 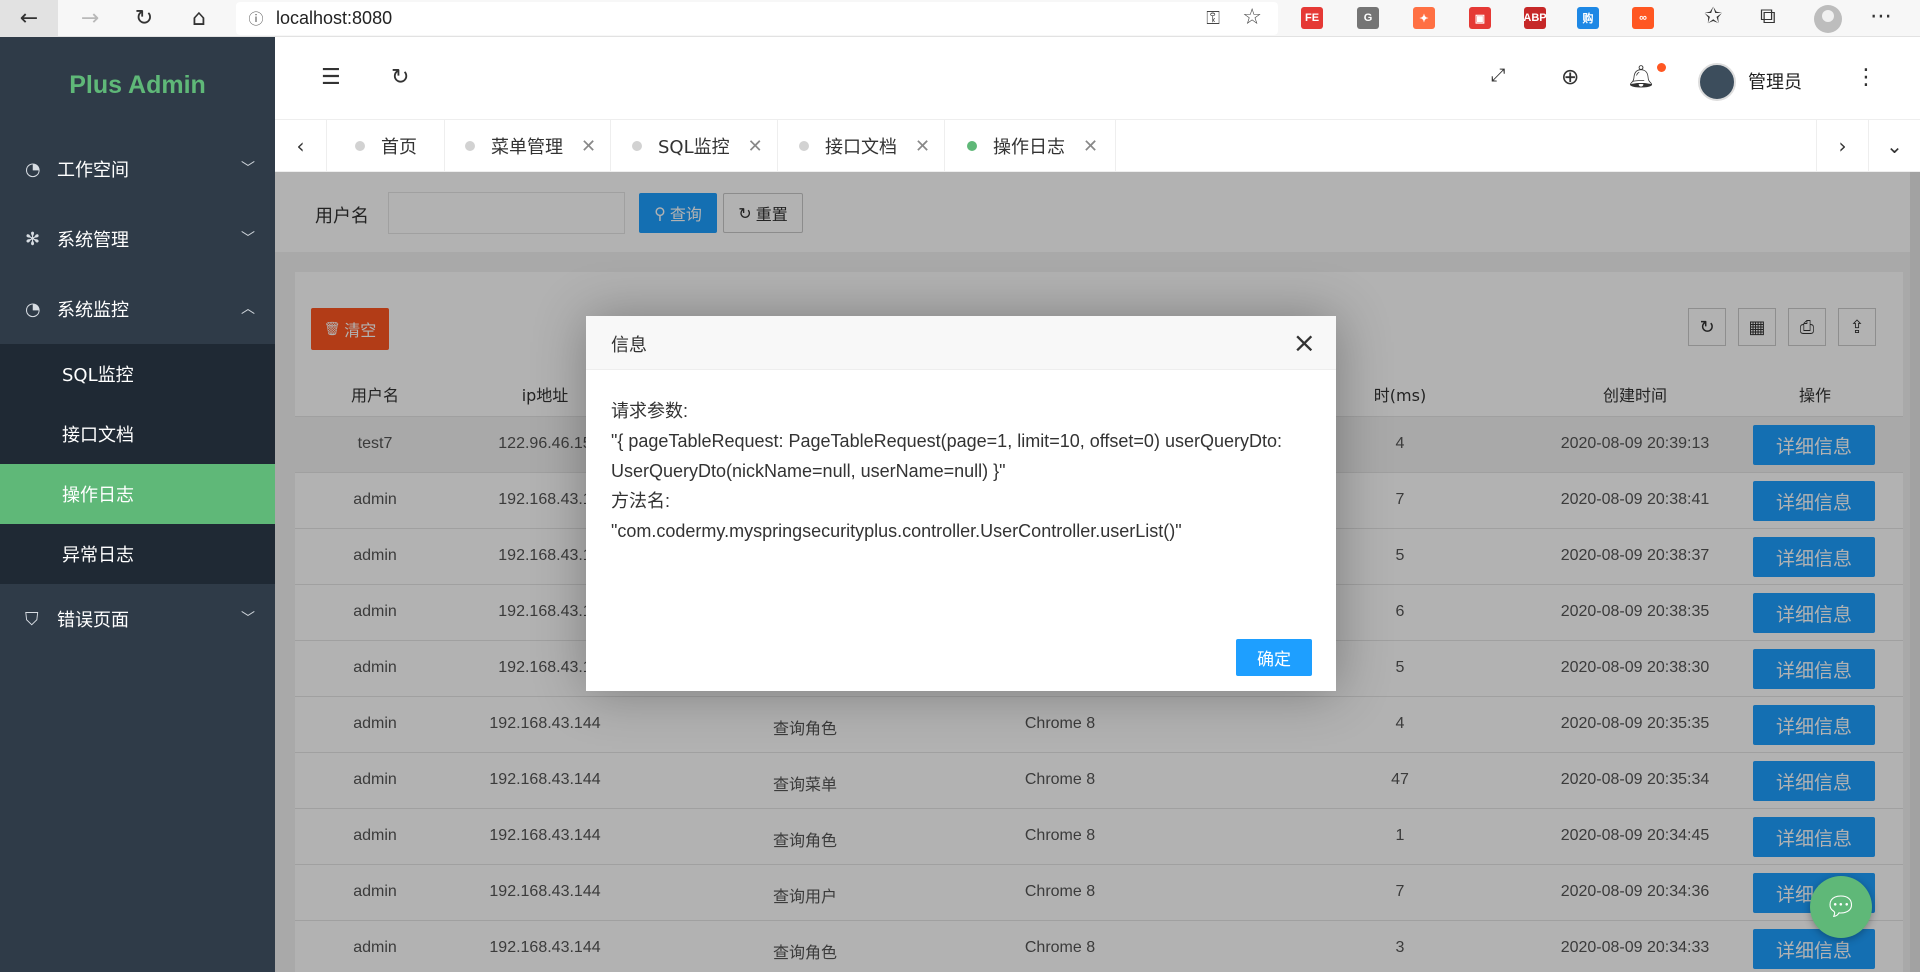 What do you see at coordinates (757, 18) in the screenshot?
I see `address-bar: ⓘ localhost:8080 ⚿ ☆` at bounding box center [757, 18].